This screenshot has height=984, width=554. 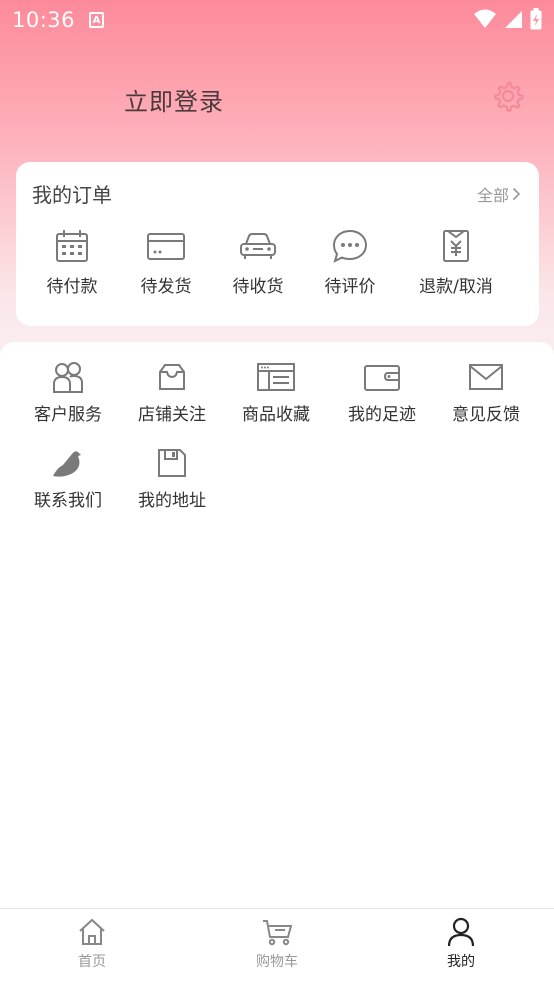 What do you see at coordinates (382, 415) in the screenshot?
I see `service-label: 我的足迹` at bounding box center [382, 415].